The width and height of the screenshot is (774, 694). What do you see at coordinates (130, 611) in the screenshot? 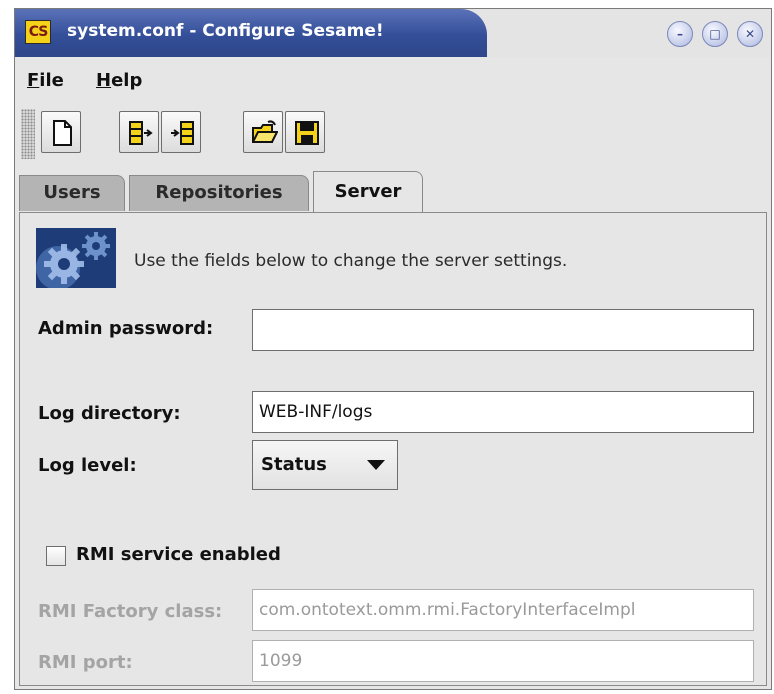
I see `rmi-factory-class-label: RMI Factory class:` at bounding box center [130, 611].